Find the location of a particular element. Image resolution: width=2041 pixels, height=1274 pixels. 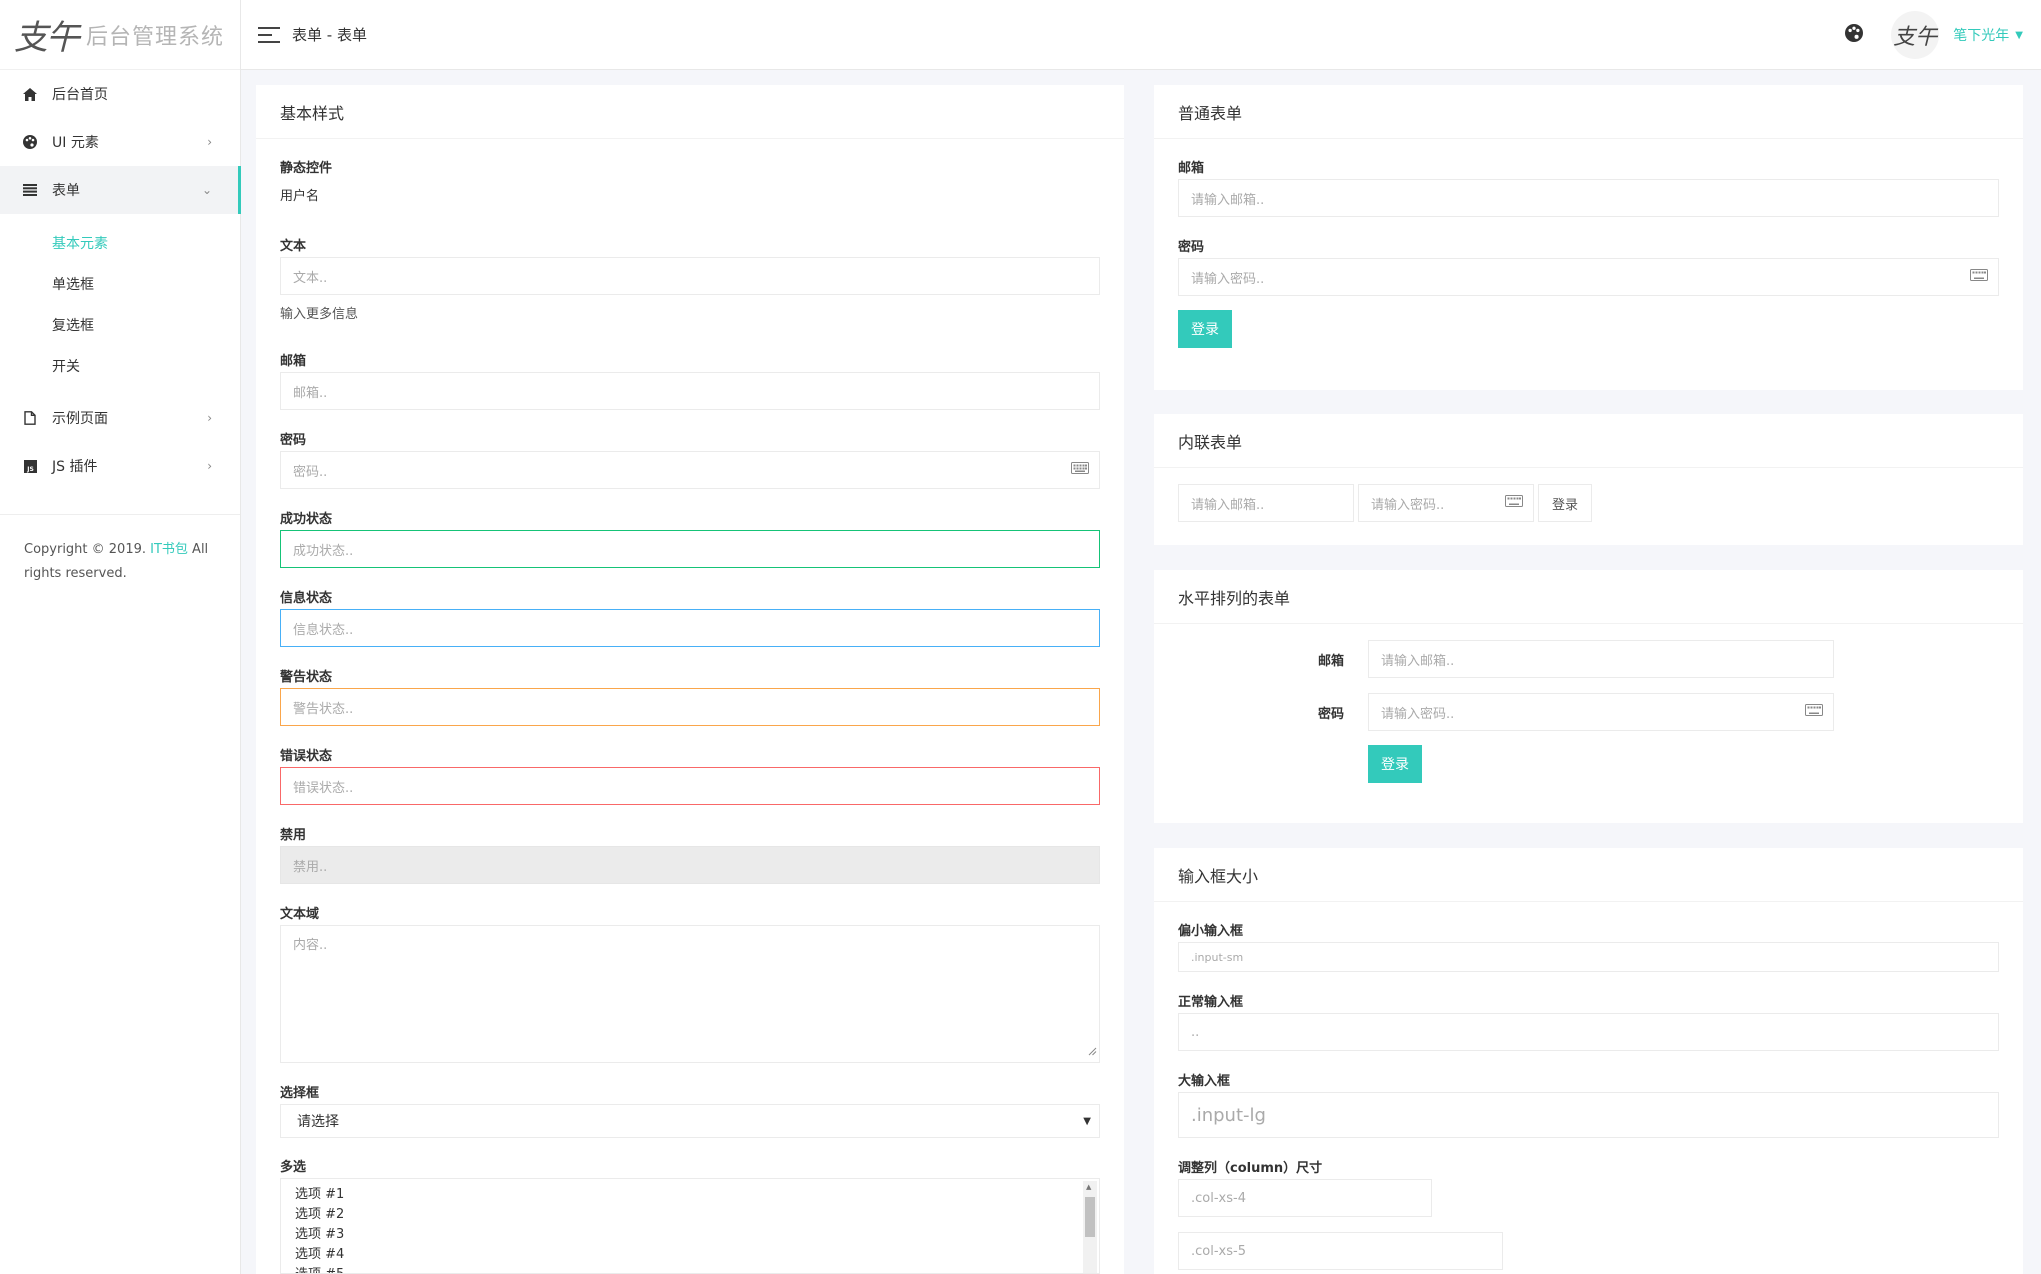

password-input-placeholder: 请输入密码.. is located at coordinates (1418, 714).